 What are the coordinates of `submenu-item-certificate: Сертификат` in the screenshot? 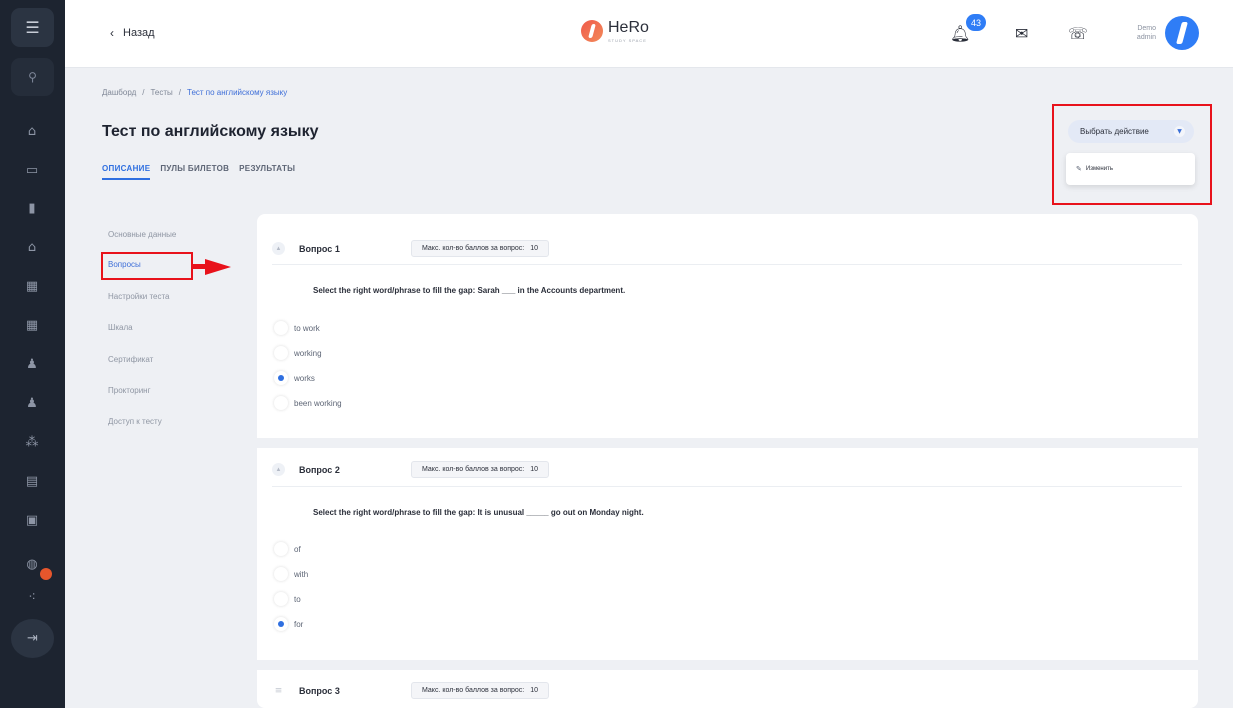 It's located at (130, 359).